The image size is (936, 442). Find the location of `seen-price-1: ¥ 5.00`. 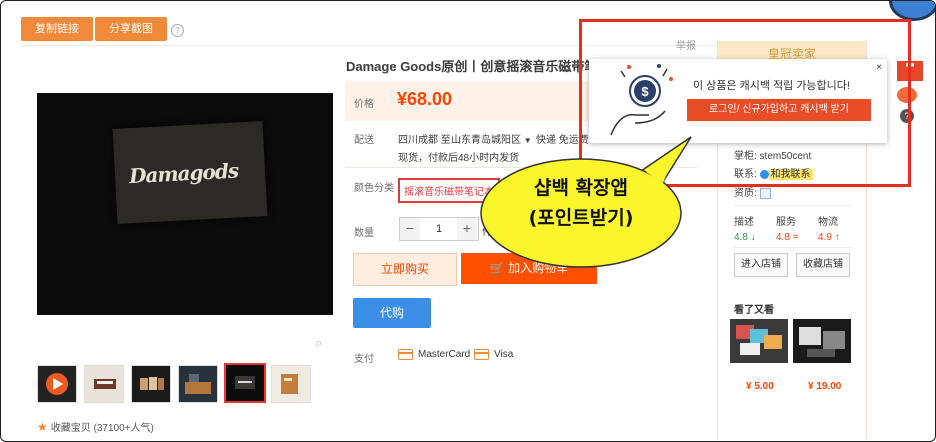

seen-price-1: ¥ 5.00 is located at coordinates (760, 386).